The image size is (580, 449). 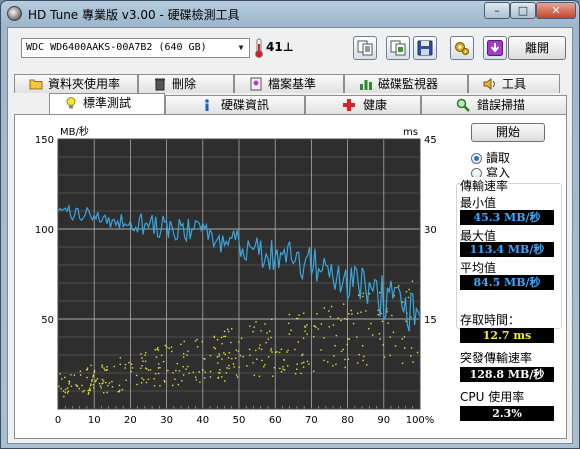 What do you see at coordinates (523, 10) in the screenshot?
I see `maximize-button: □` at bounding box center [523, 10].